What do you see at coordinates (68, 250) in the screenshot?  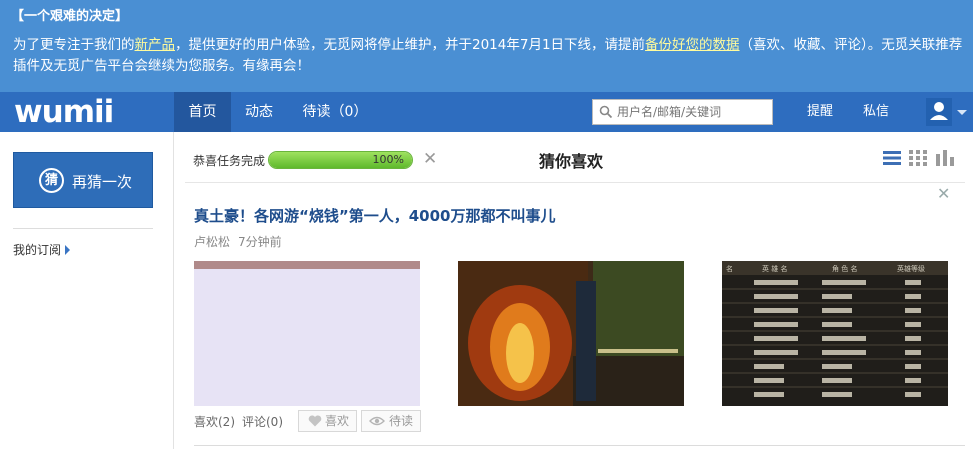 I see `arrow-right-icon` at bounding box center [68, 250].